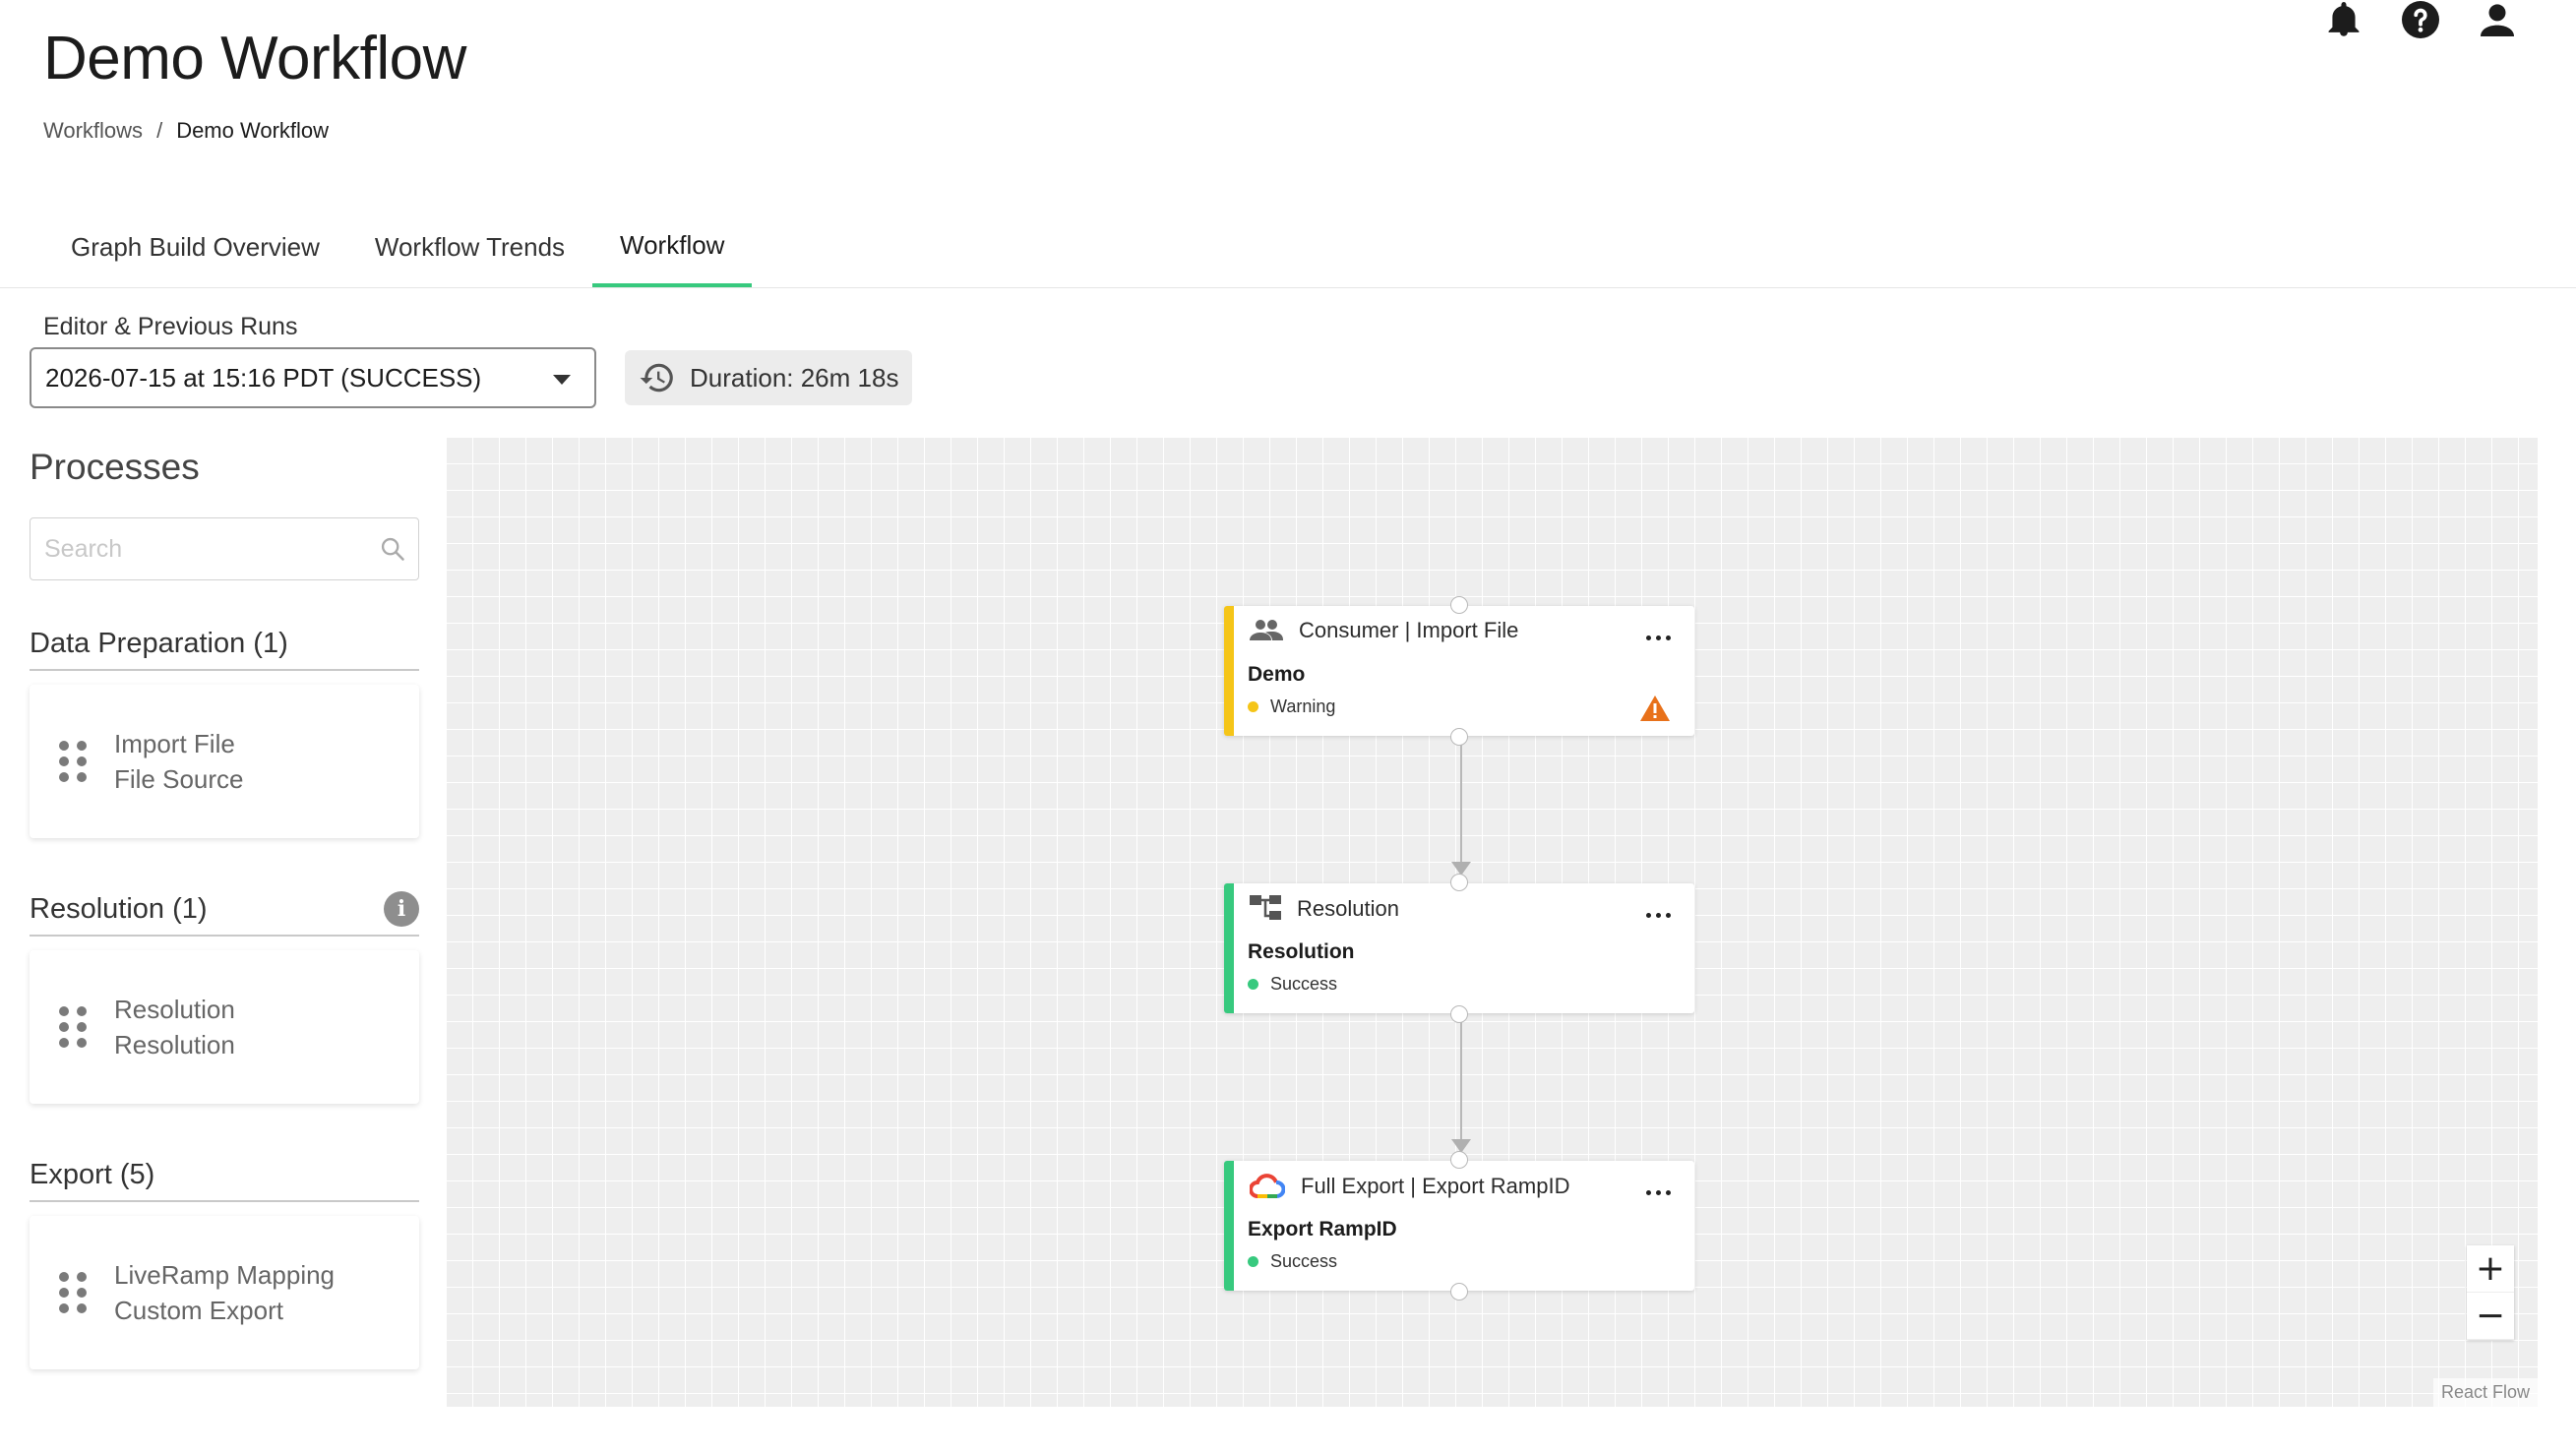 Image resolution: width=2576 pixels, height=1452 pixels. I want to click on group-title: Data Preparation (1), so click(159, 643).